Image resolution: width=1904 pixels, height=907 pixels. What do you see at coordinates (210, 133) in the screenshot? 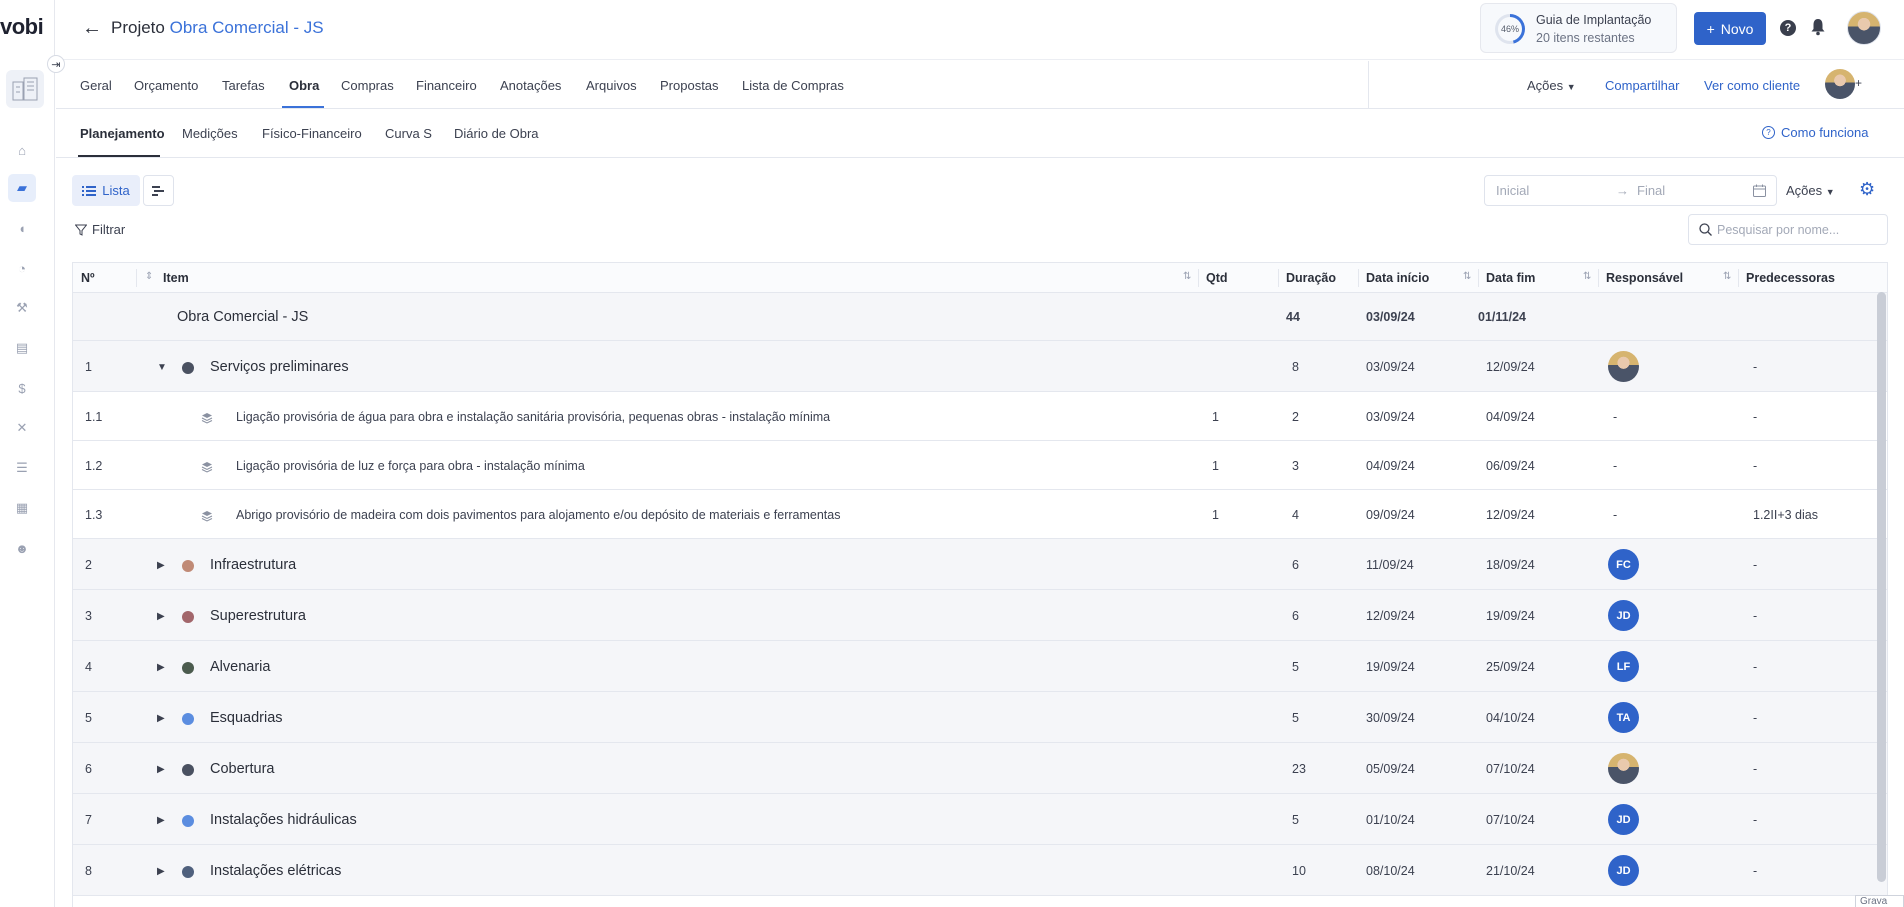
I see `subtab-1: Medições` at bounding box center [210, 133].